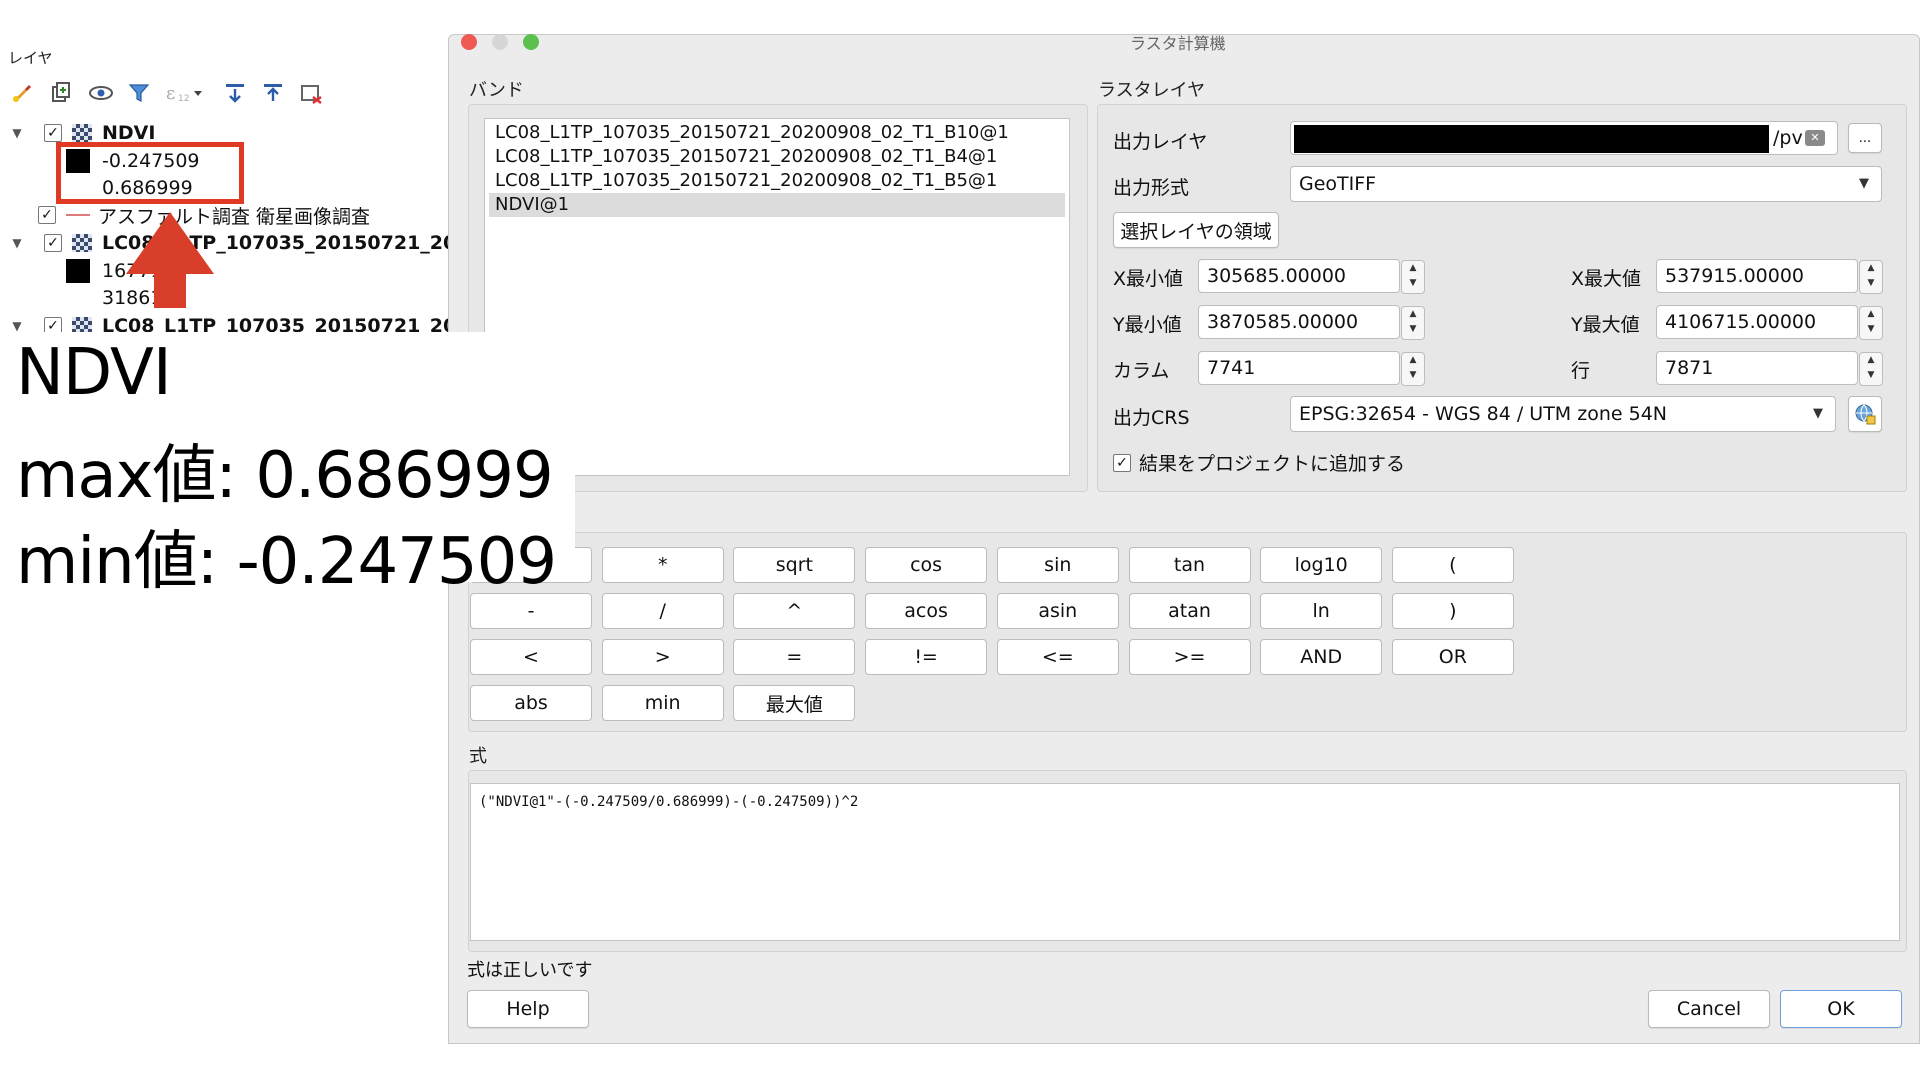 This screenshot has width=1920, height=1080. What do you see at coordinates (1147, 325) in the screenshot?
I see `ymin-label: Y最小値` at bounding box center [1147, 325].